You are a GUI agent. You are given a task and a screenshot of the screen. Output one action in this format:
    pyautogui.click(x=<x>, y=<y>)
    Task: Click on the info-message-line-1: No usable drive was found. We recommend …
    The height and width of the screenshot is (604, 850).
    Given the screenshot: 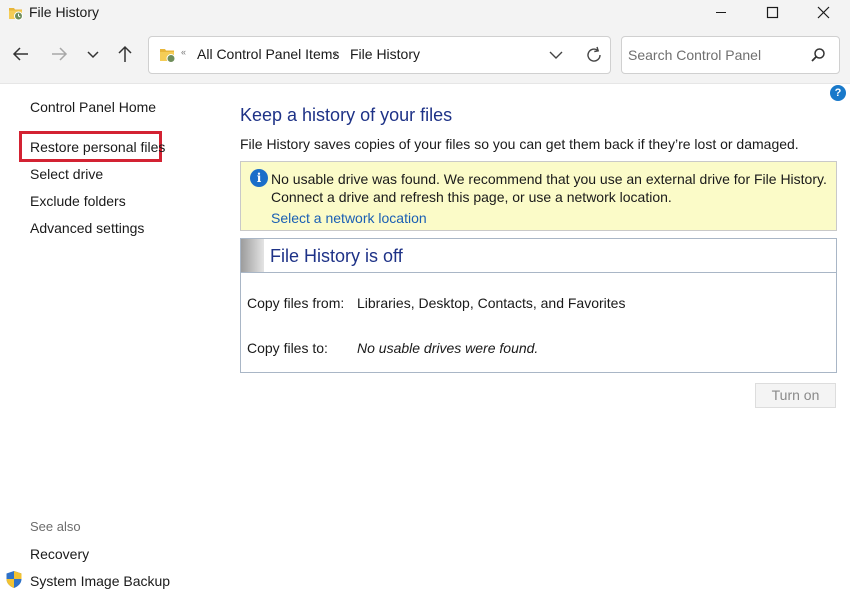 What is the action you would take?
    pyautogui.click(x=549, y=179)
    